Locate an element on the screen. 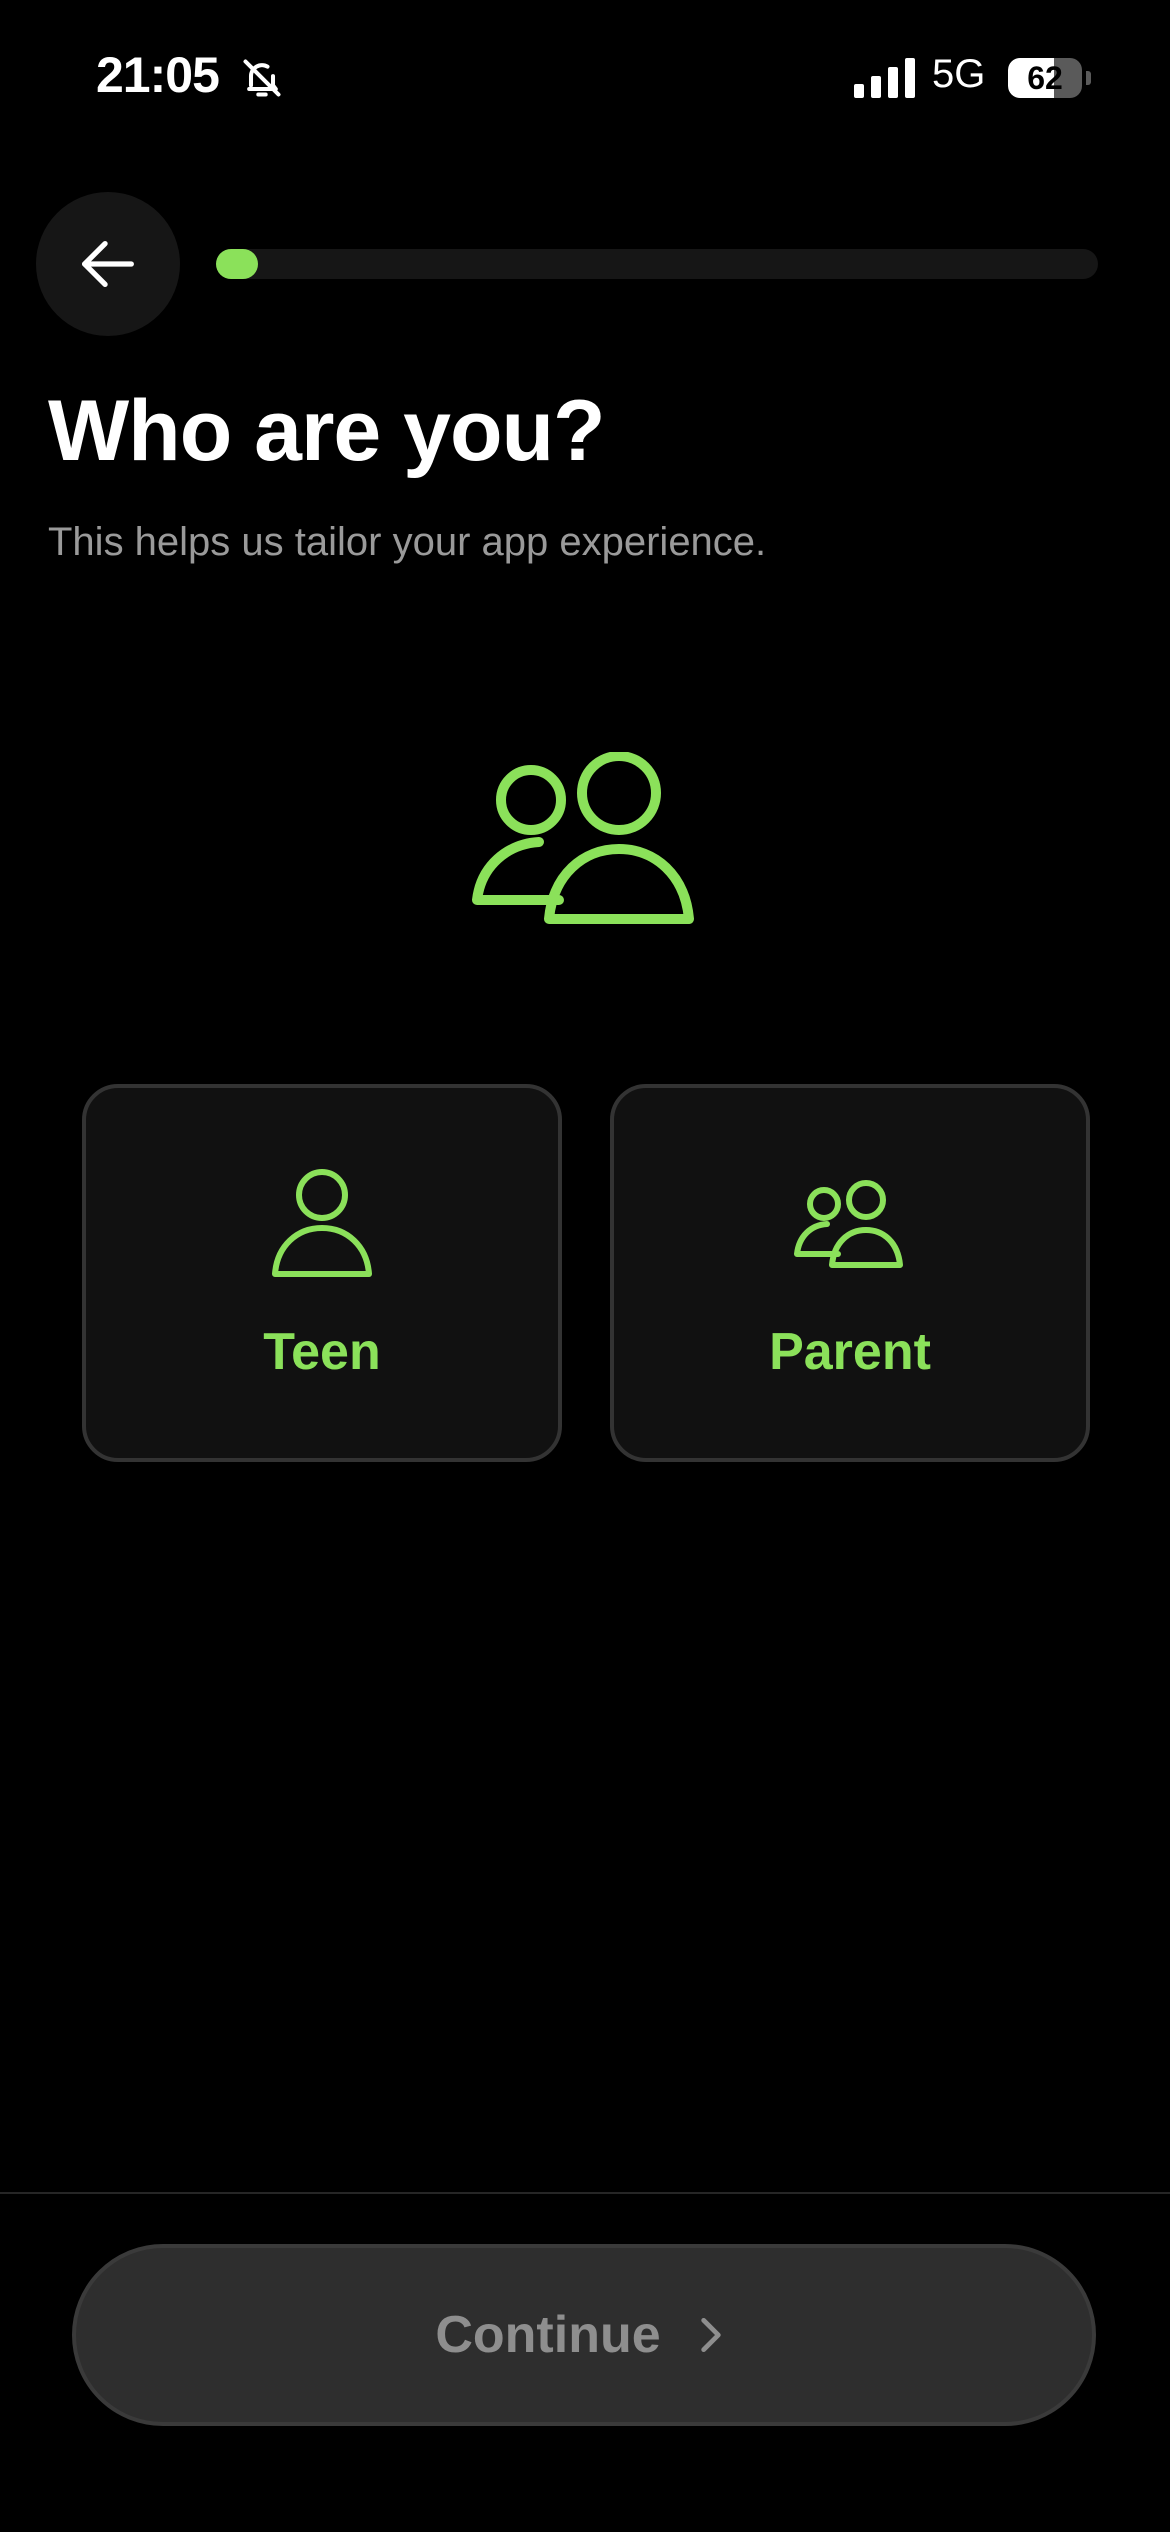 The image size is (1170, 2532). battery-level: 62 is located at coordinates (1045, 78).